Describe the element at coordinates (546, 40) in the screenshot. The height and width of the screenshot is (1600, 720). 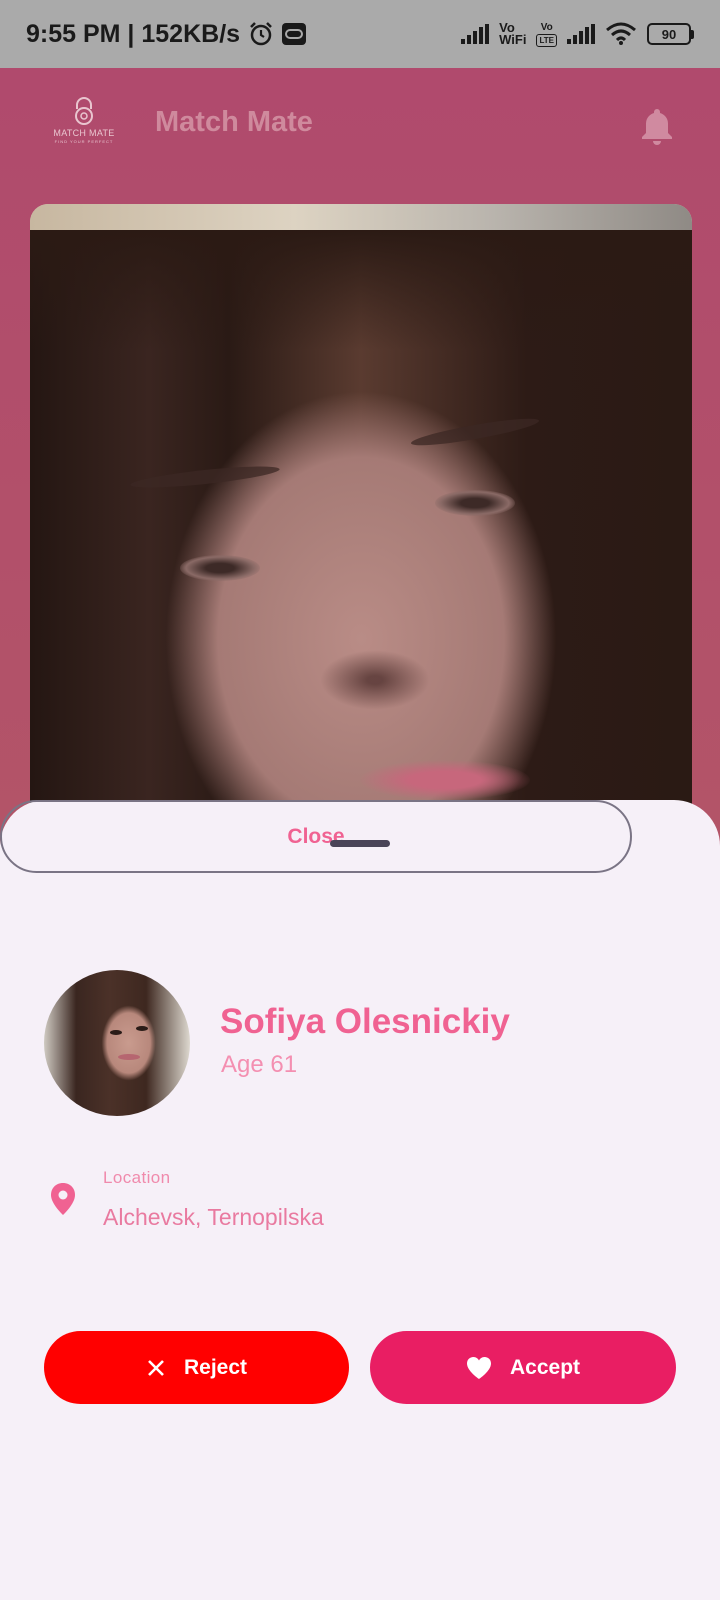
I see `volte-bottom: LTE` at that location.